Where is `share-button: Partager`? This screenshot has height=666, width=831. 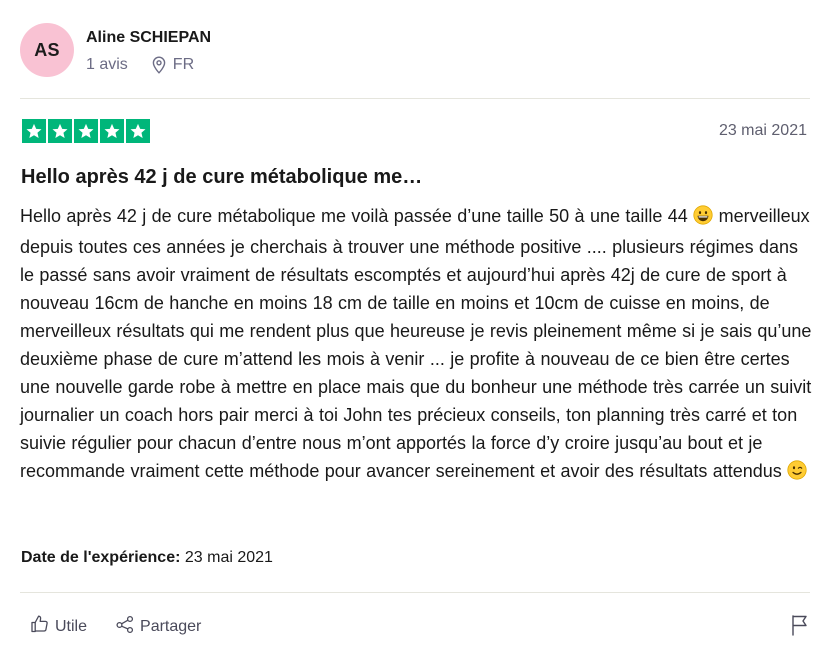 share-button: Partager is located at coordinates (158, 626).